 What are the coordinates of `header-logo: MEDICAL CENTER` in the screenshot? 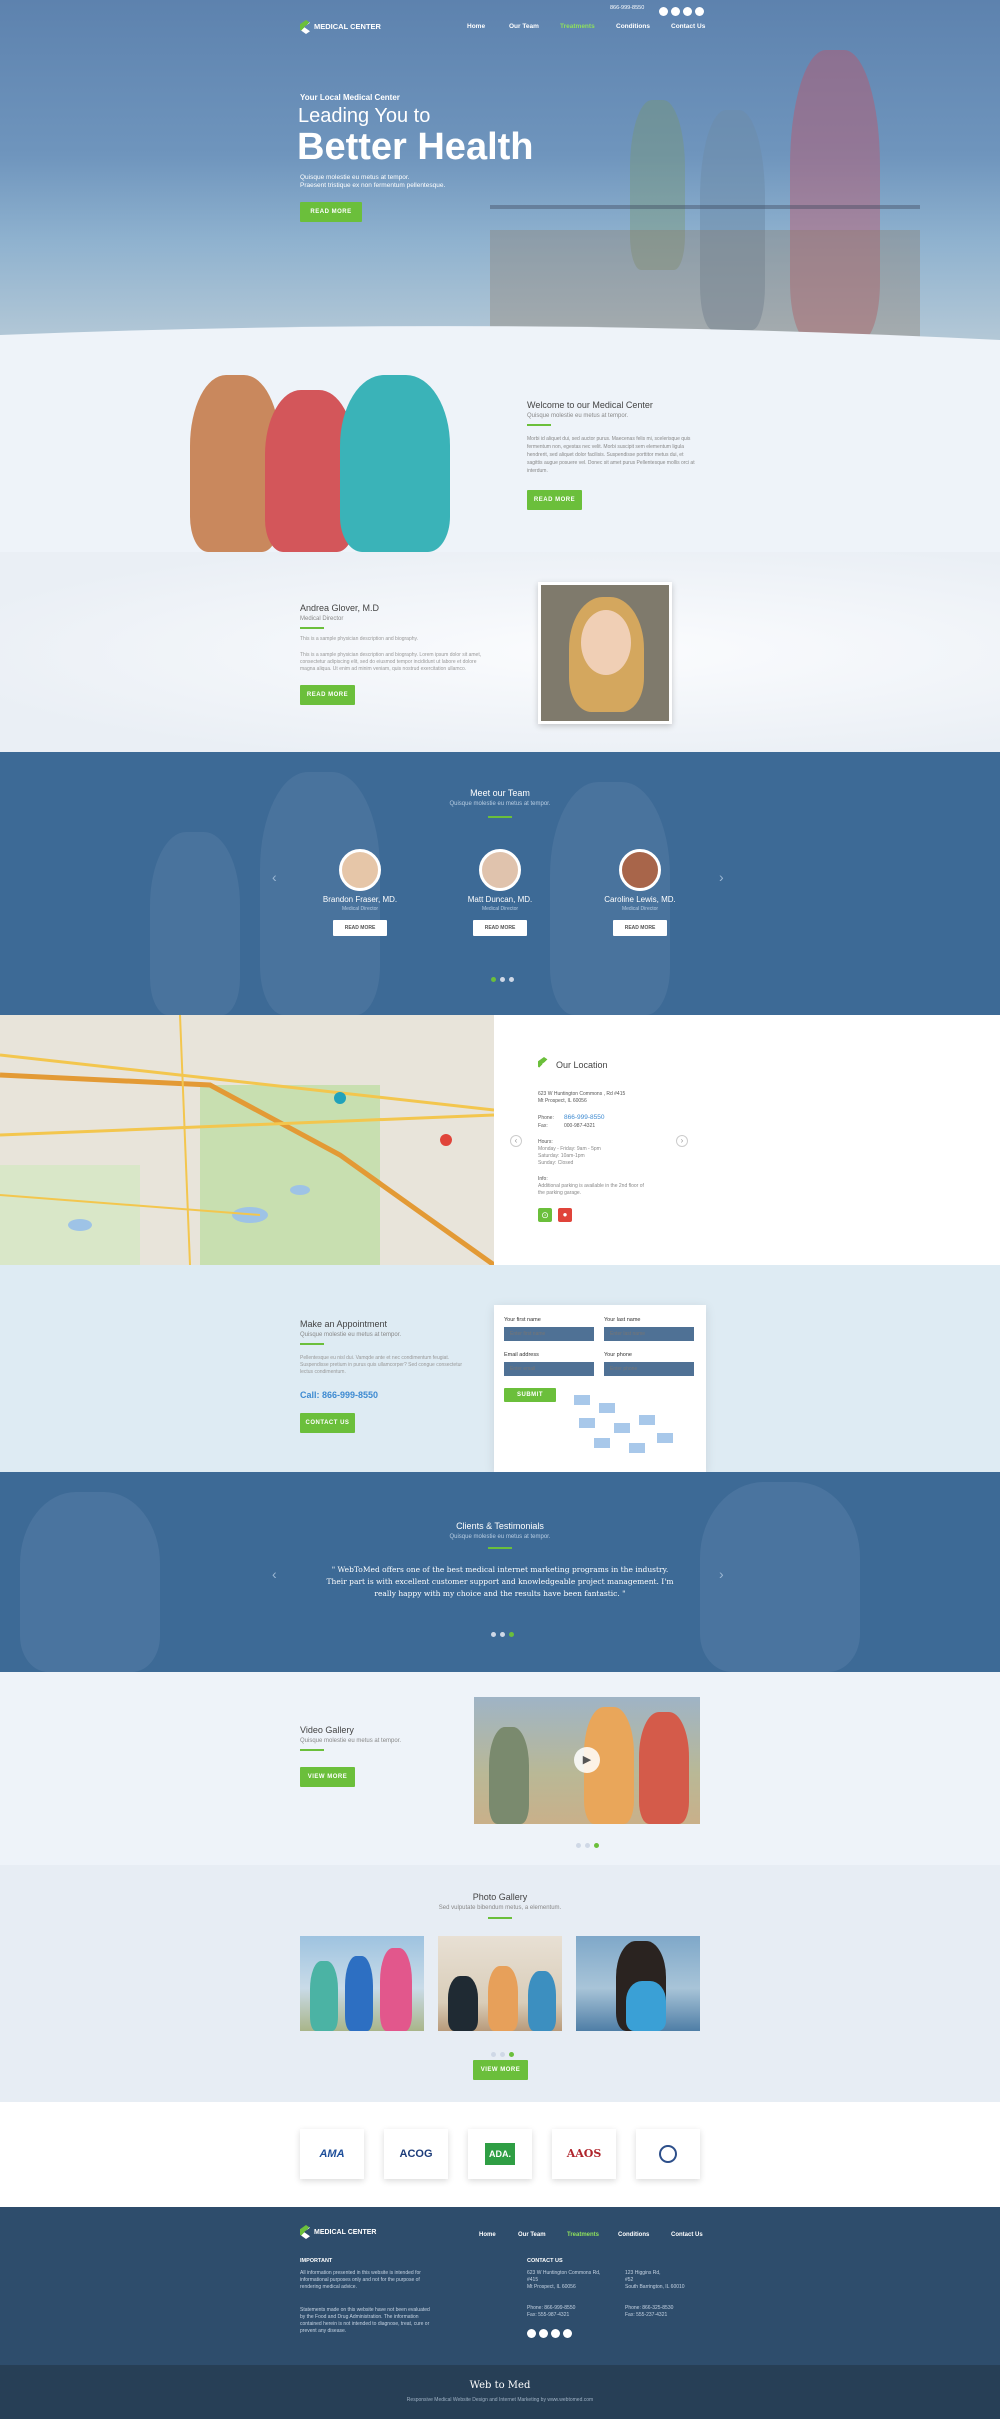 It's located at (340, 27).